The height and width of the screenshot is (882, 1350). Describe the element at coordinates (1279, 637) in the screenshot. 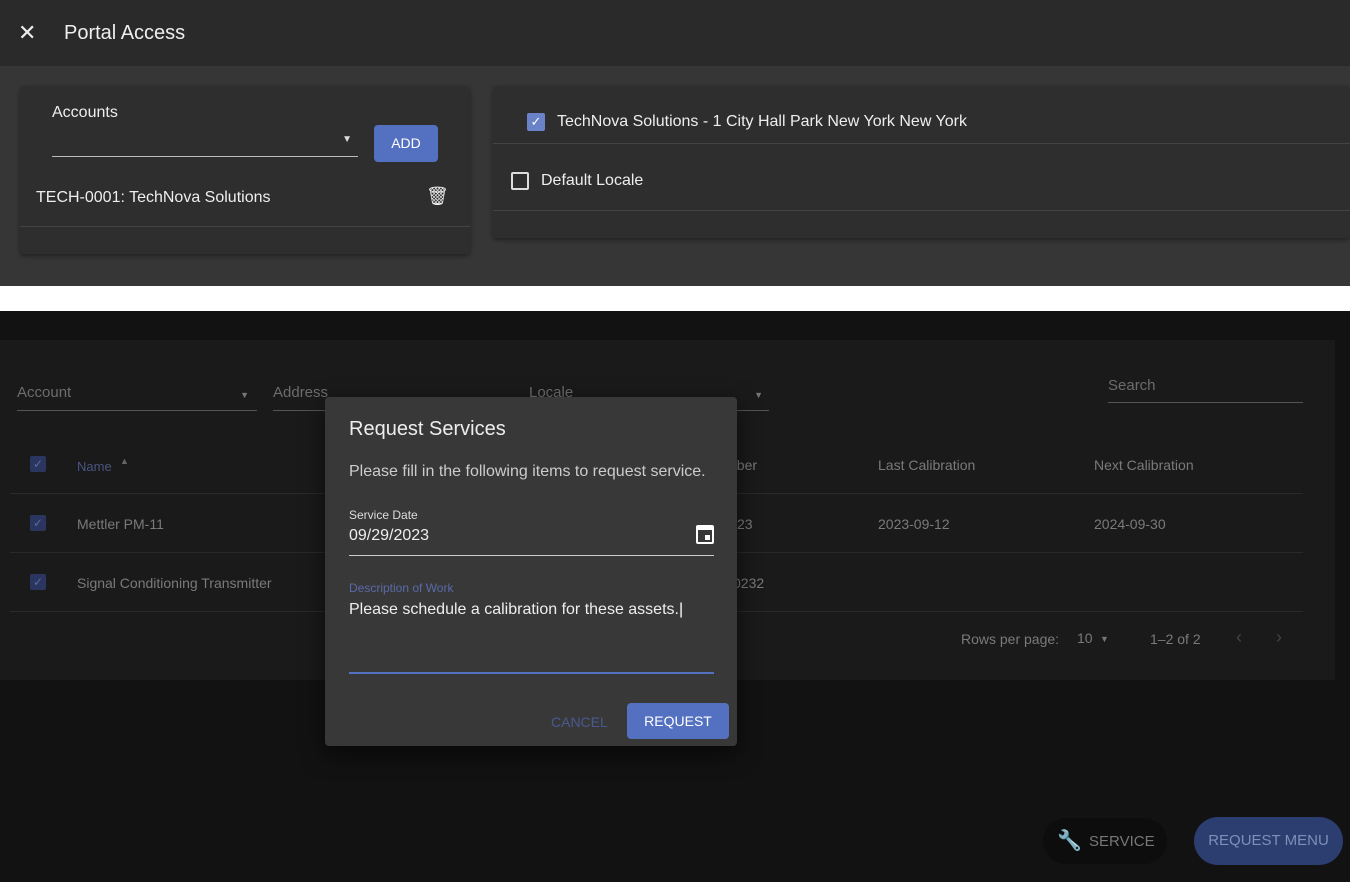

I see `next-page-icon: ›` at that location.